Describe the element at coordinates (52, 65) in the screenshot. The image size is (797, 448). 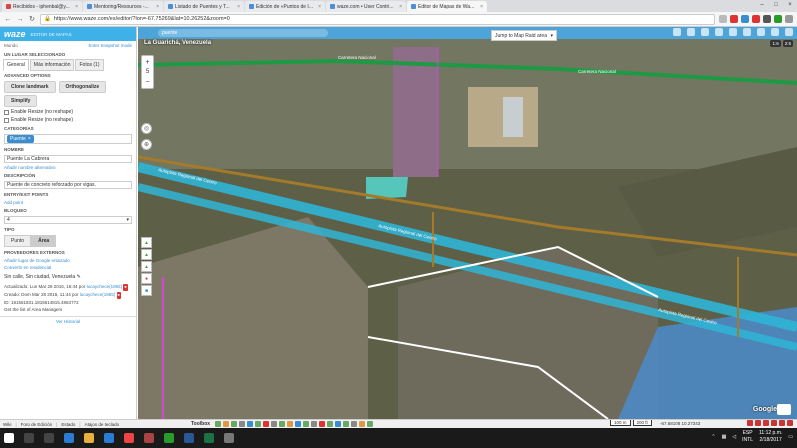
I see `tab-more-info: Más información` at that location.